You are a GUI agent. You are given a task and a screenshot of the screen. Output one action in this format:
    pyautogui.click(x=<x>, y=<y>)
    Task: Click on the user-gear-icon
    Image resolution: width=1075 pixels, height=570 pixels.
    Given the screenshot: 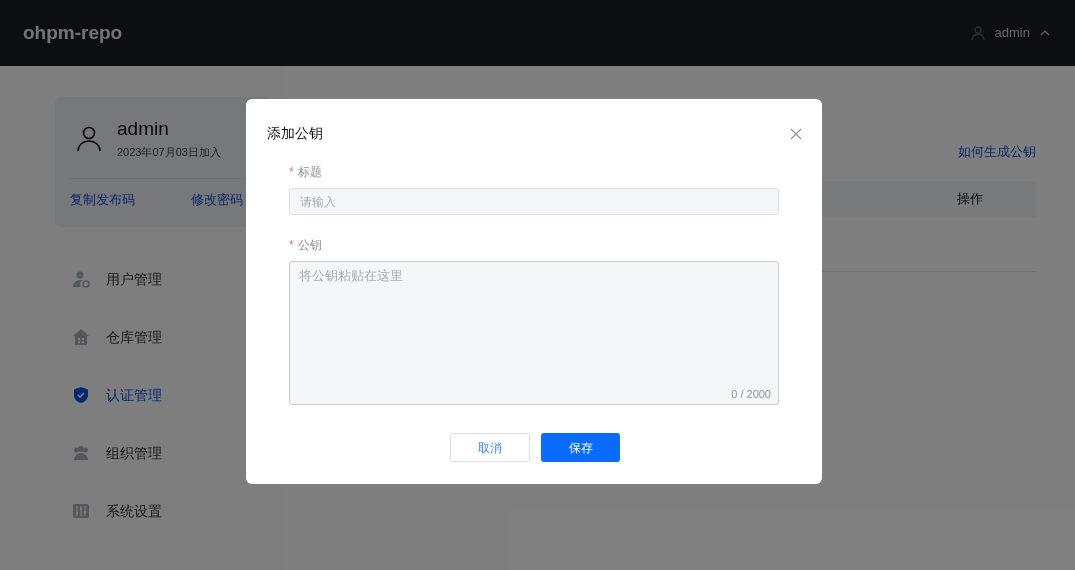 What is the action you would take?
    pyautogui.click(x=81, y=279)
    